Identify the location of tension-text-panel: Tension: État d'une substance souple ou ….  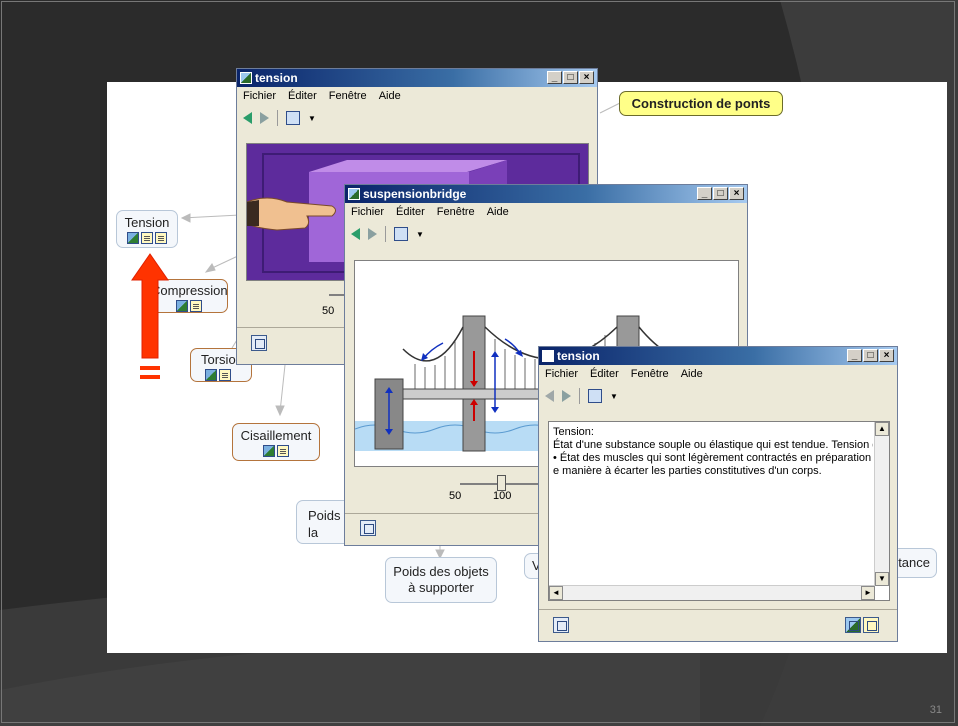
(719, 511).